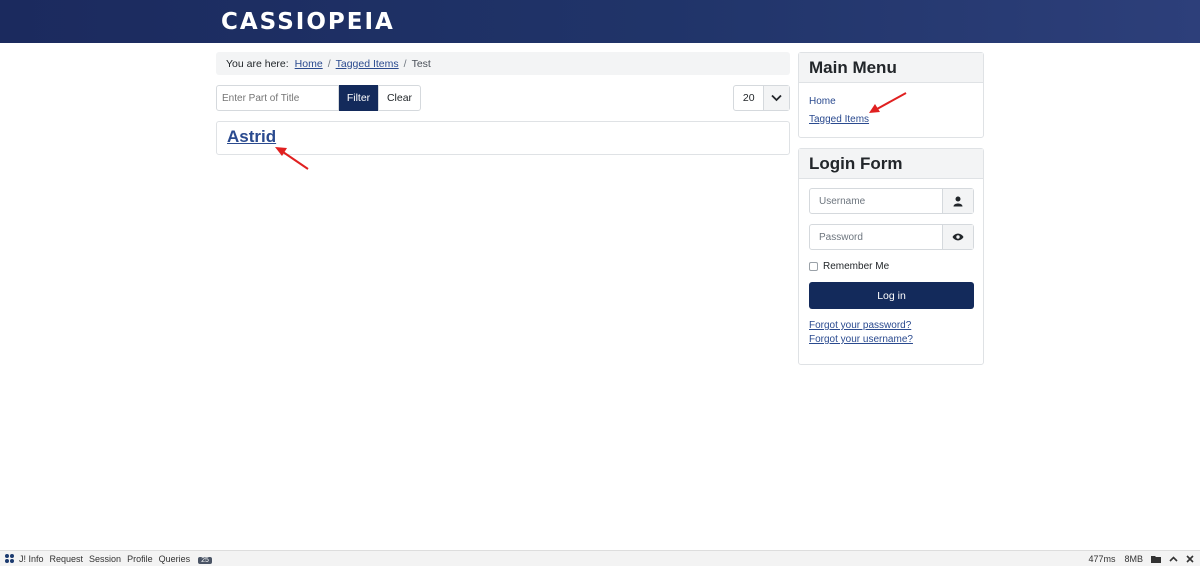 This screenshot has width=1200, height=566. What do you see at coordinates (399, 98) in the screenshot?
I see `clear-button: Clear` at bounding box center [399, 98].